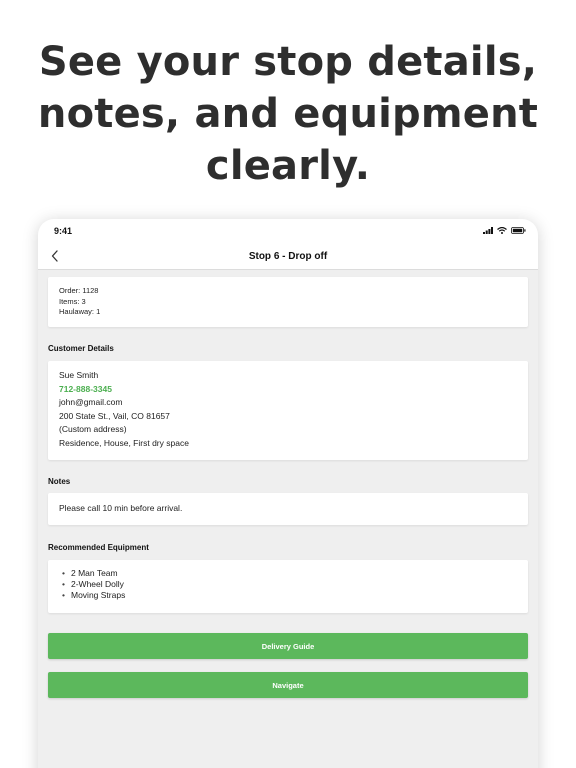  What do you see at coordinates (91, 402) in the screenshot?
I see `customer-email: john@gmail.com` at bounding box center [91, 402].